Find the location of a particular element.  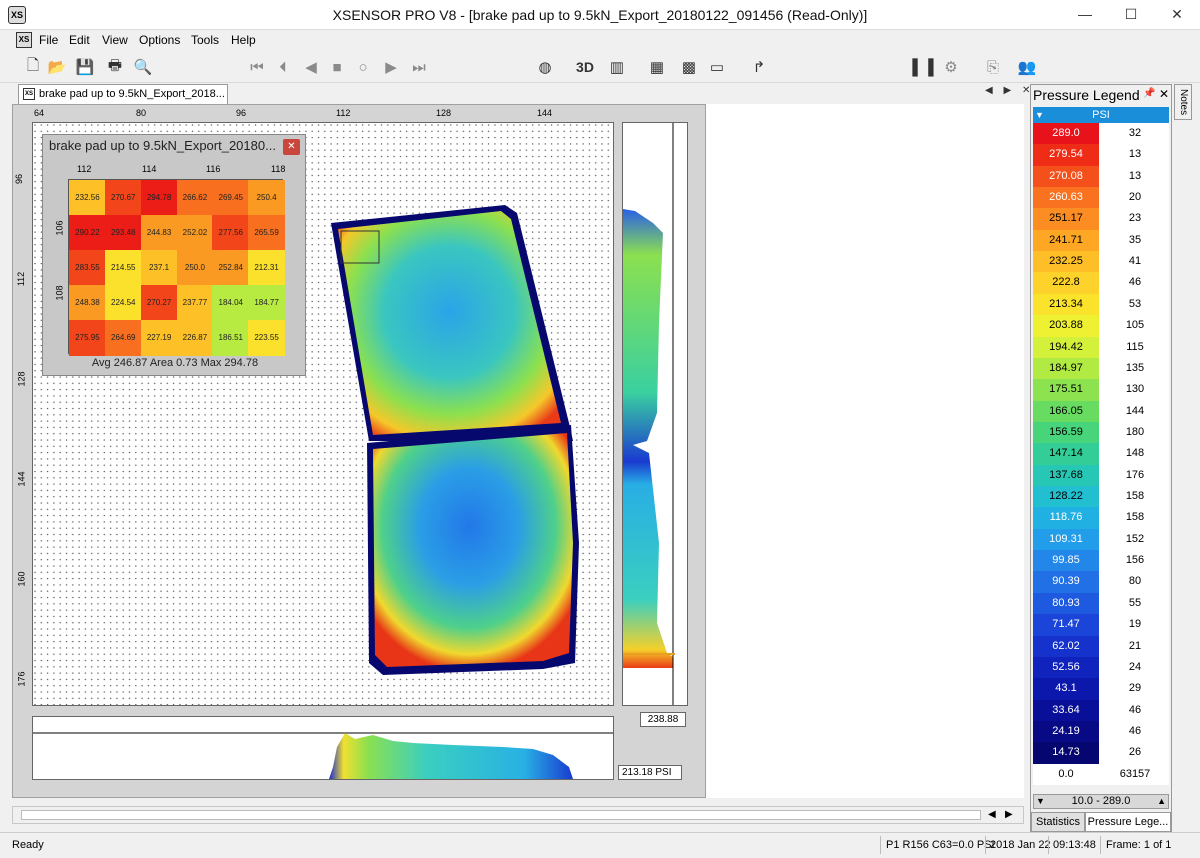

save-icon: 💾 is located at coordinates (85, 67).